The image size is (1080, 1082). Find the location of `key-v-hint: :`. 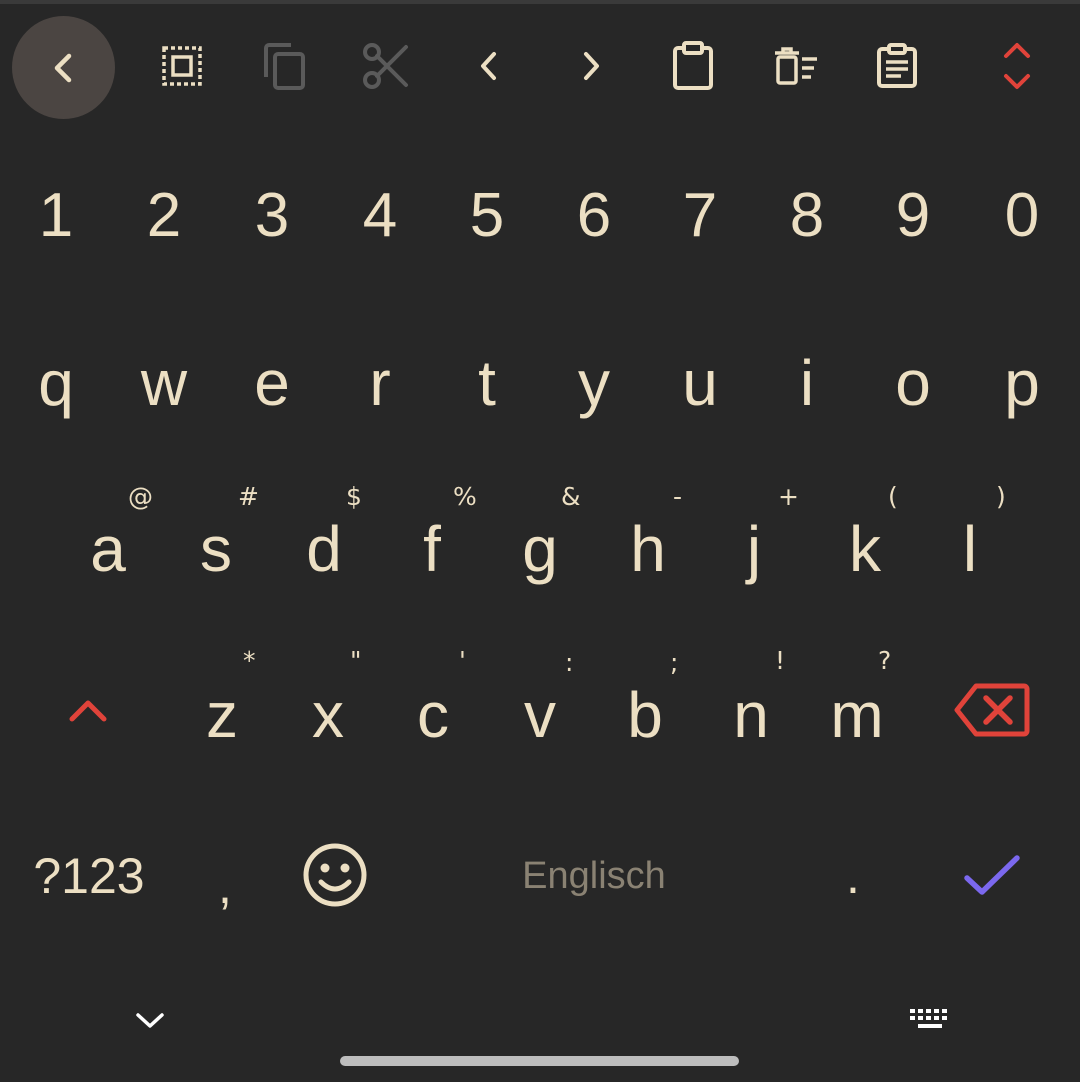

key-v-hint: : is located at coordinates (569, 662).